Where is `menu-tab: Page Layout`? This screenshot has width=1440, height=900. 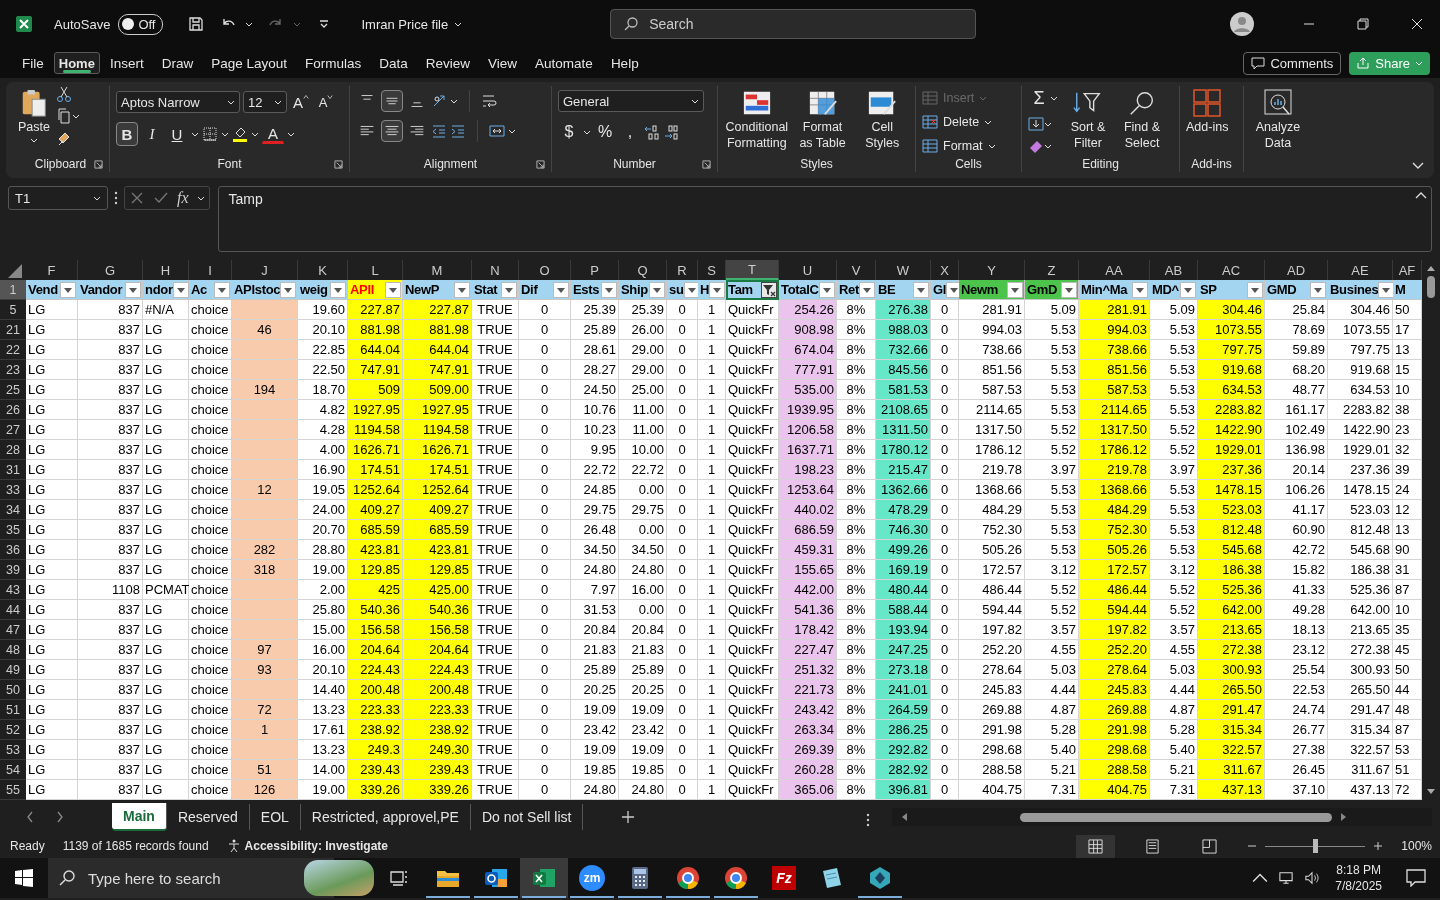 menu-tab: Page Layout is located at coordinates (249, 63).